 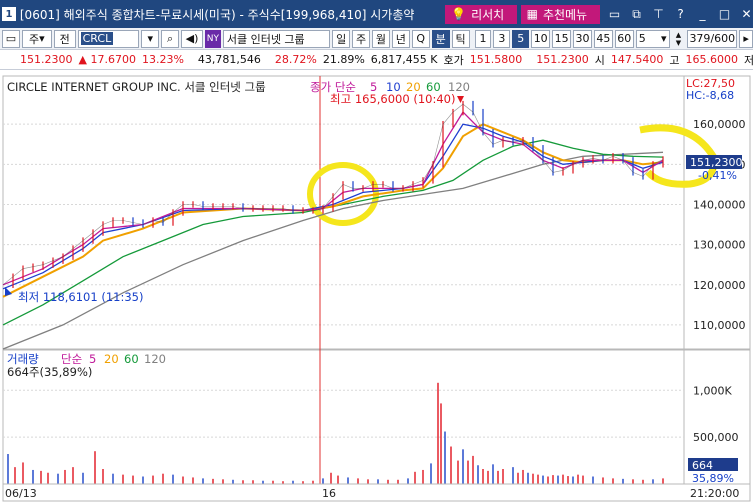 What do you see at coordinates (614, 14) in the screenshot?
I see `restore-icon: ▭` at bounding box center [614, 14].